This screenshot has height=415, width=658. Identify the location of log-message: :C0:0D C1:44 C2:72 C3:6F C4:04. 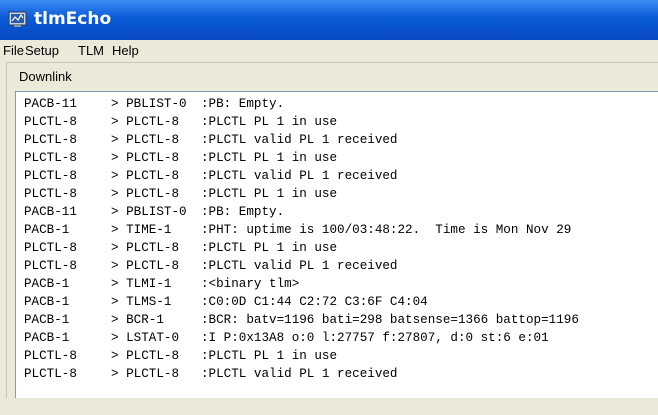
(314, 302).